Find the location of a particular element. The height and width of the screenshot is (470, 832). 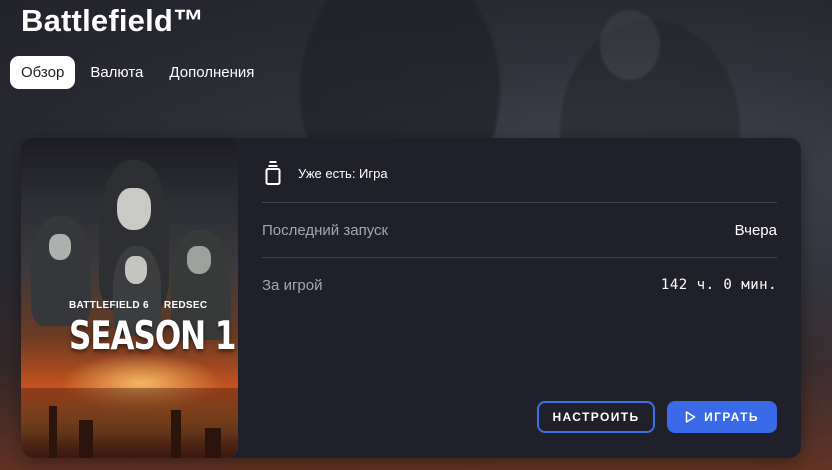

playtime-value: 142 ч. 0 мин. is located at coordinates (718, 285).